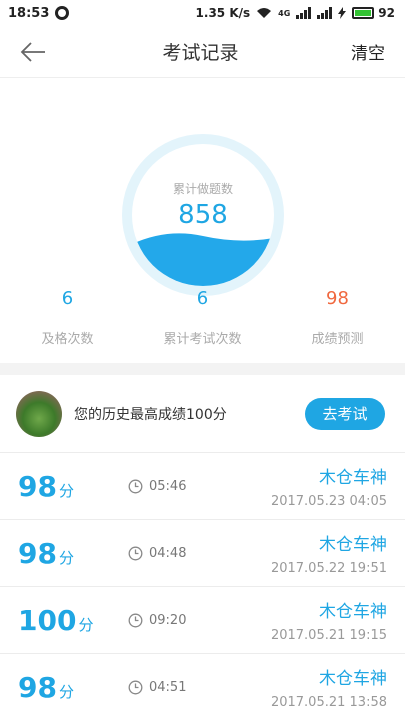 Image resolution: width=405 pixels, height=720 pixels. What do you see at coordinates (337, 339) in the screenshot?
I see `stat-label: 成绩预测` at bounding box center [337, 339].